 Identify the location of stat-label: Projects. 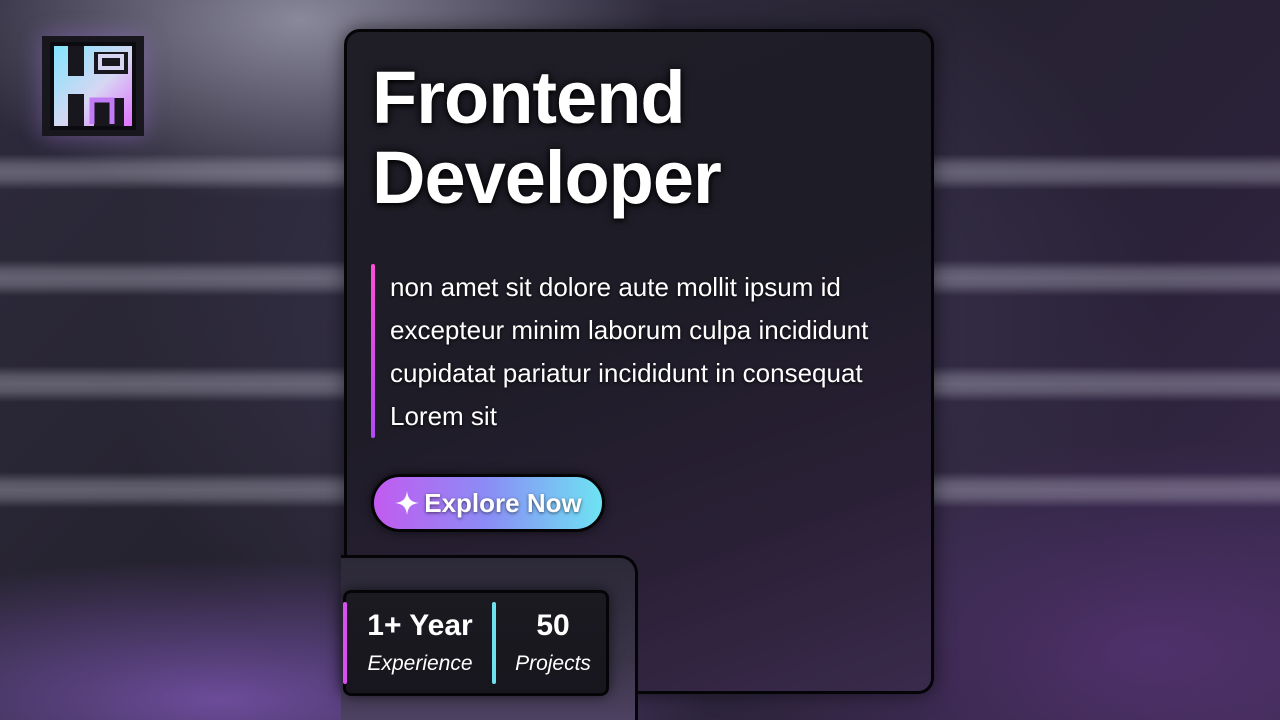
(553, 663).